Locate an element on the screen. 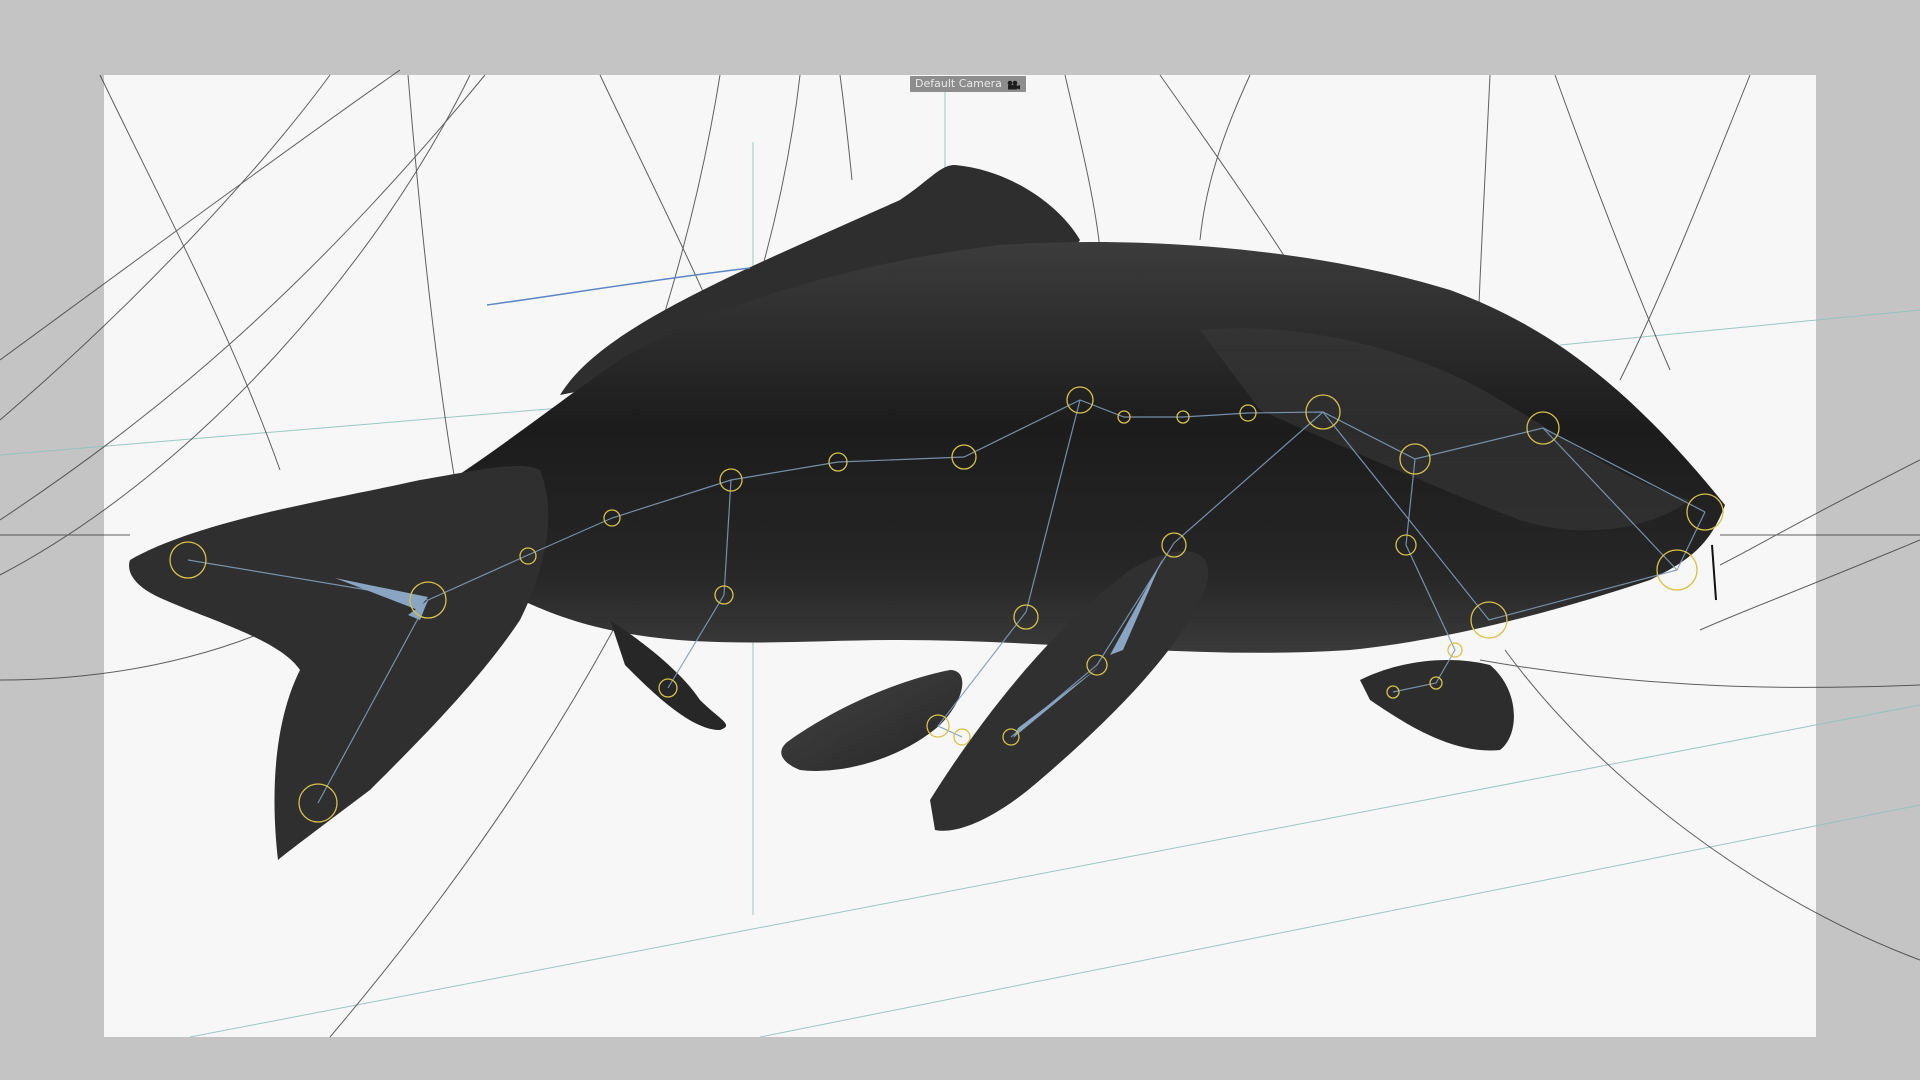  camera-label-text: Default Camera is located at coordinates (958, 83).